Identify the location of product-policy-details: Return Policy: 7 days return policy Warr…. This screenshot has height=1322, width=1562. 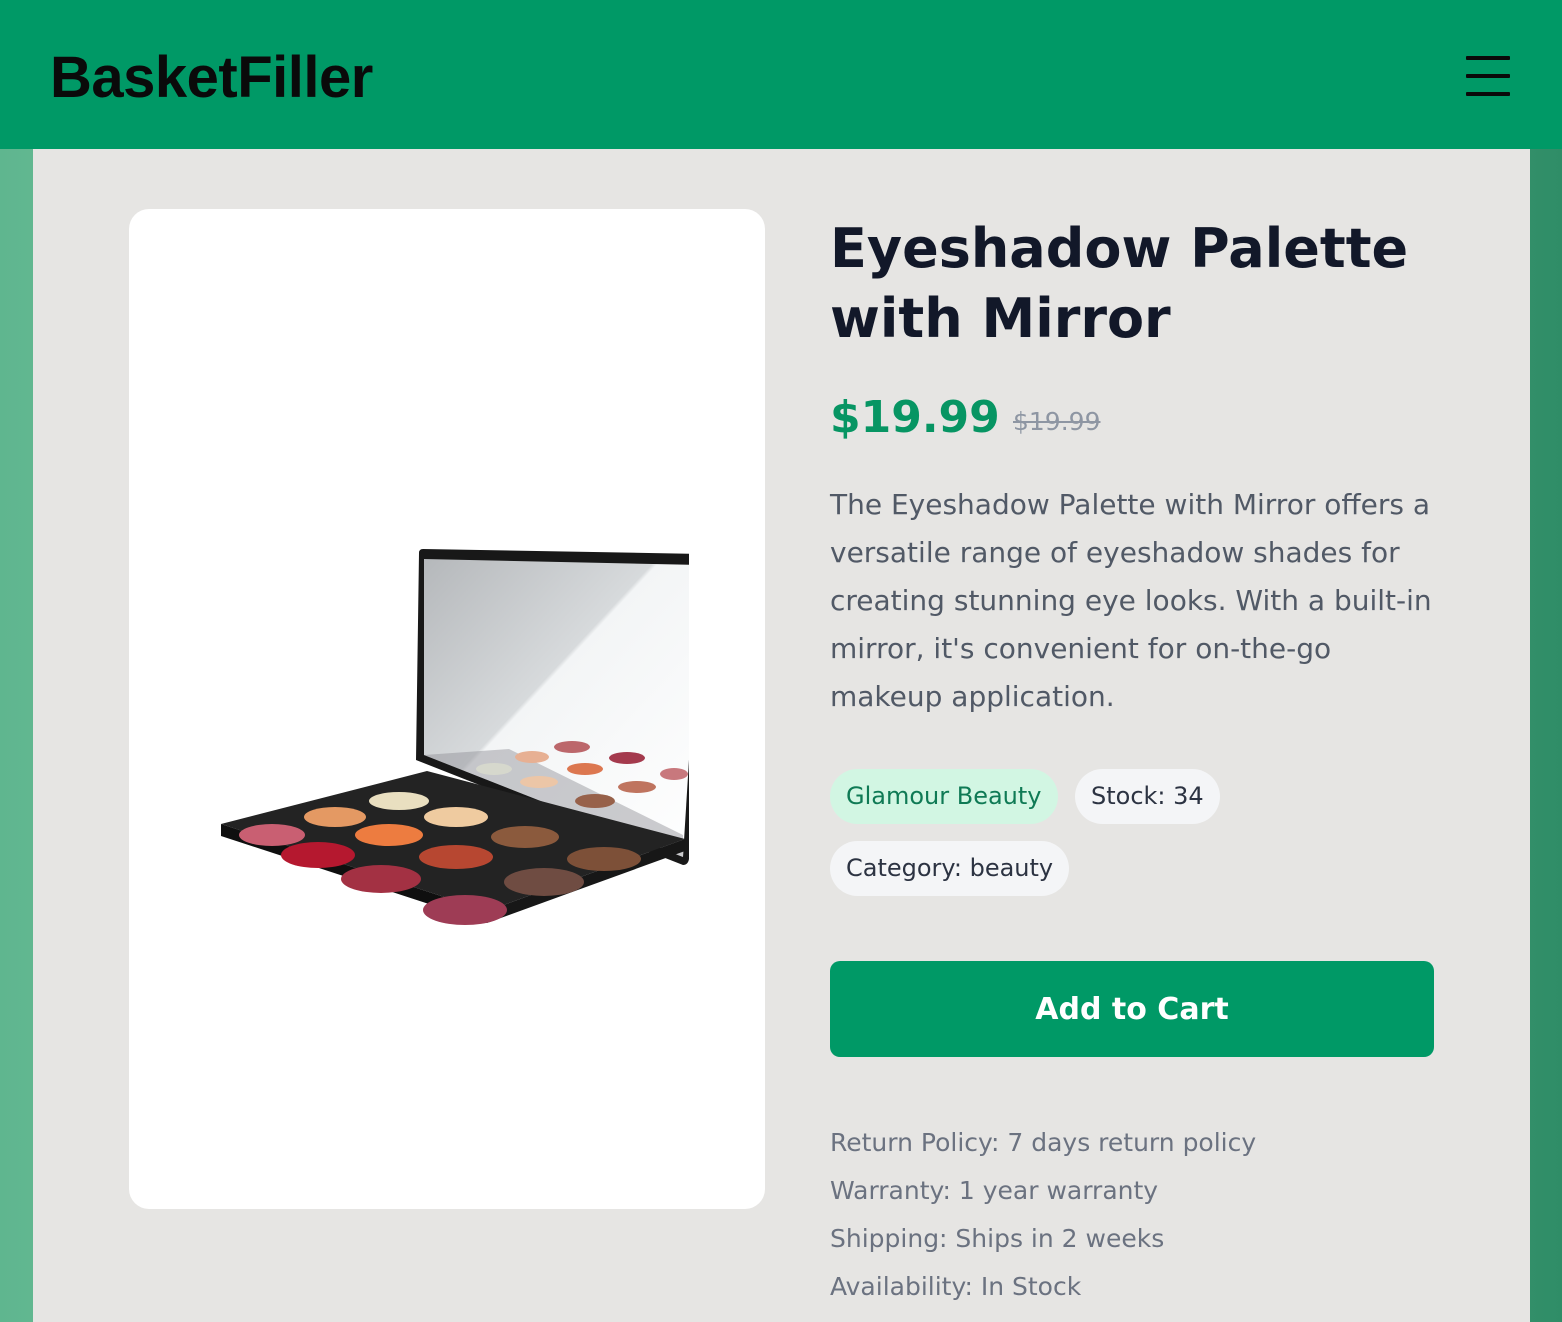
(1140, 1215).